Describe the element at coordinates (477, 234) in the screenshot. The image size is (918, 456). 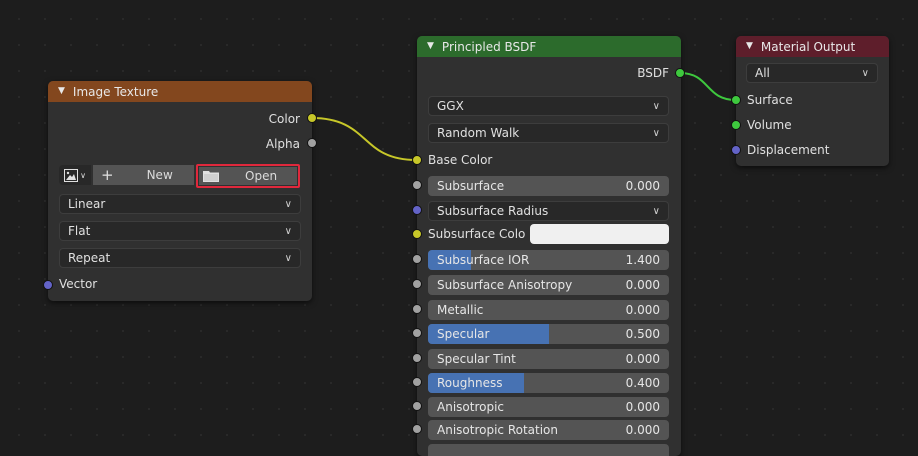
I see `subsurface-color-label: Subsurface Colo` at that location.